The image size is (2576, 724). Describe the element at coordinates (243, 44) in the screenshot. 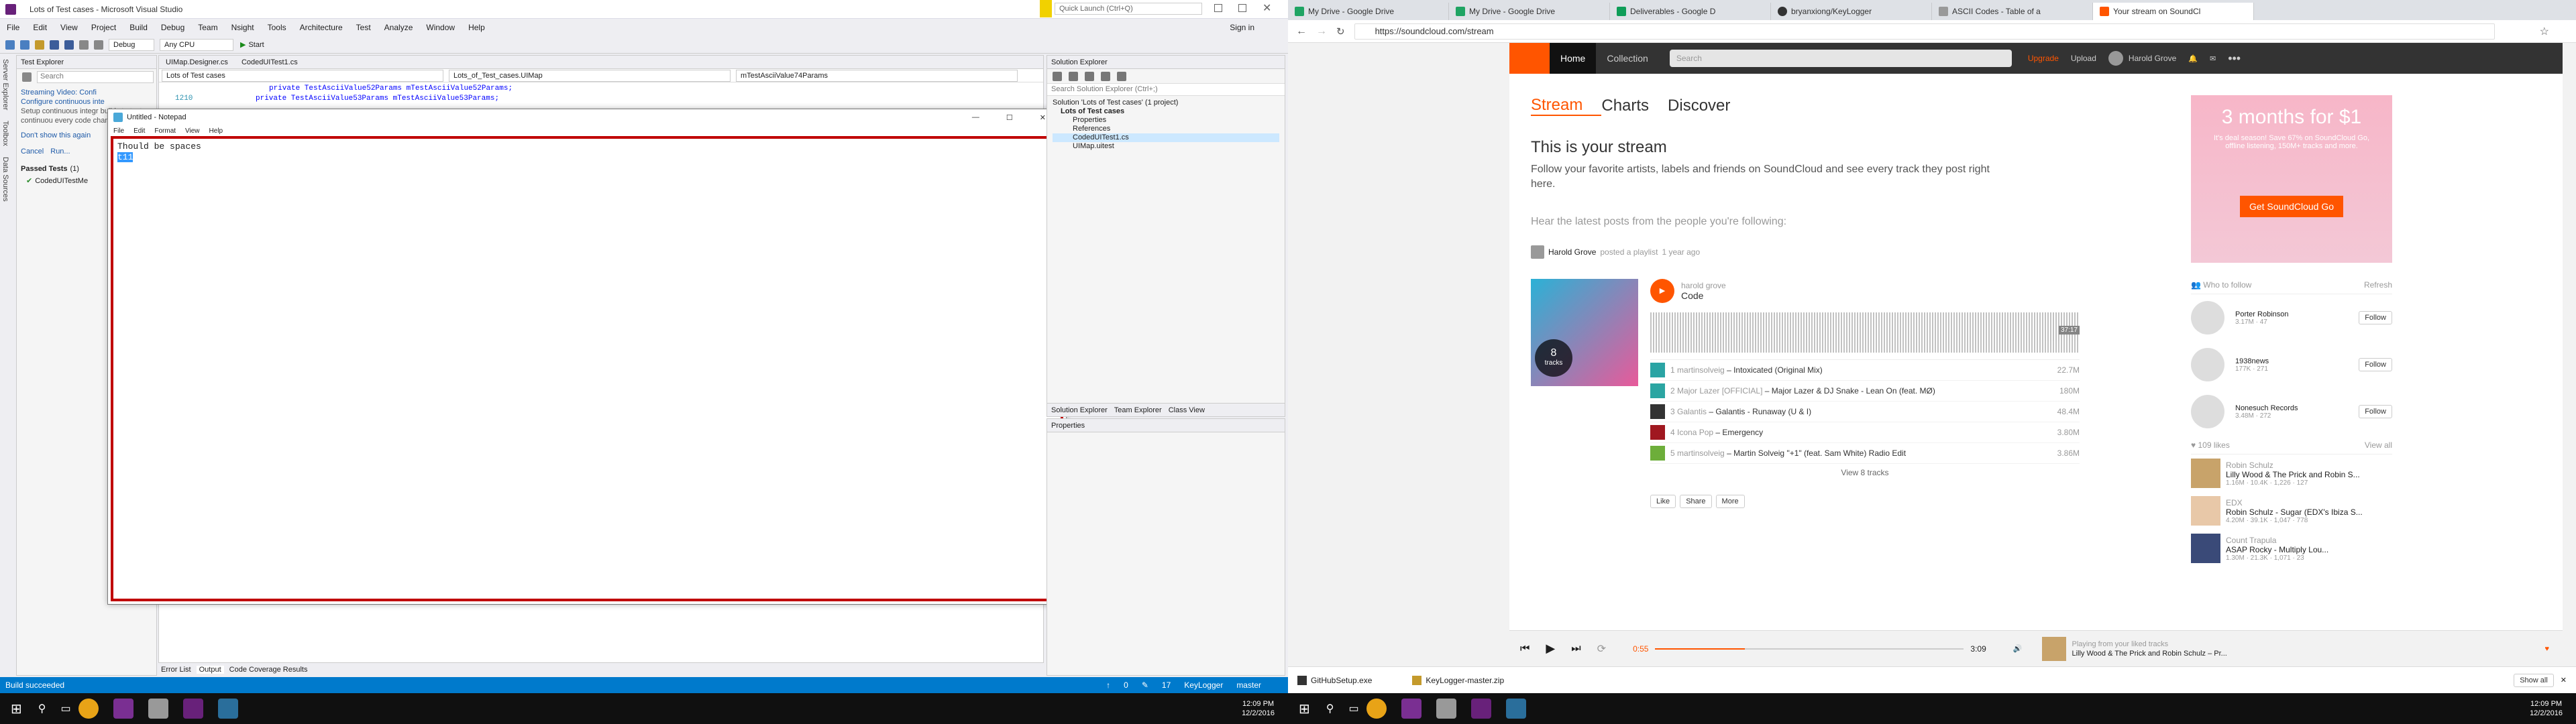

I see `start-icon: ▶` at that location.